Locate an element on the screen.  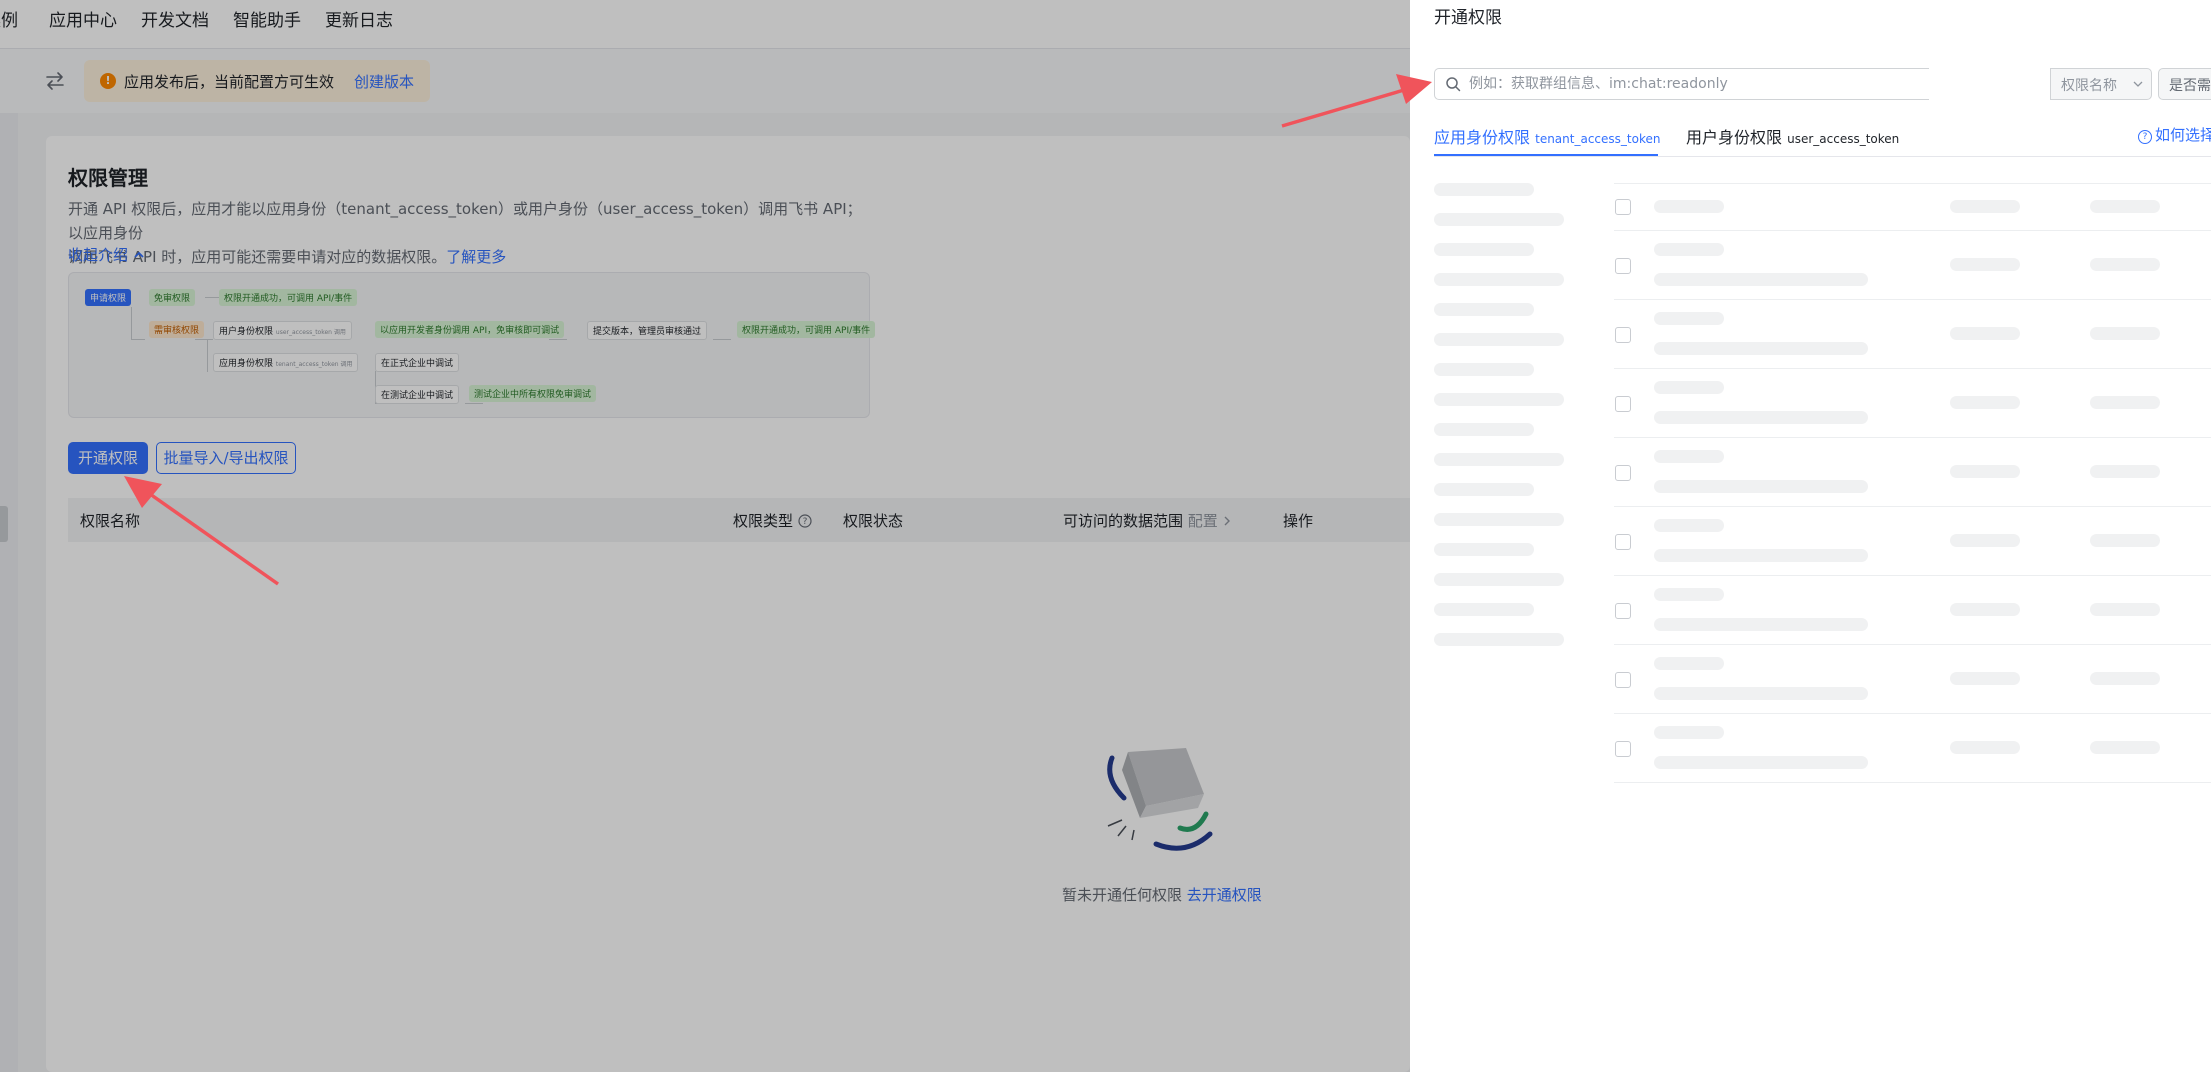
help-circle-icon: ? is located at coordinates (2145, 137).